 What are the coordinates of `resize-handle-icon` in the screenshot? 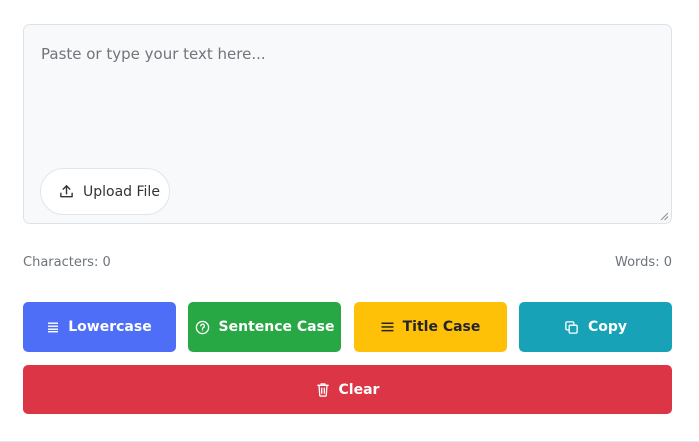 It's located at (664, 216).